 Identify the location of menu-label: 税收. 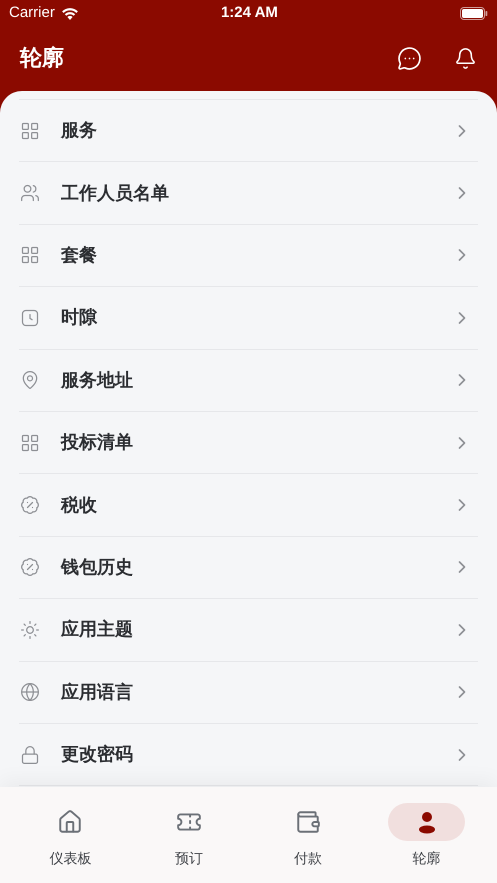
(79, 506).